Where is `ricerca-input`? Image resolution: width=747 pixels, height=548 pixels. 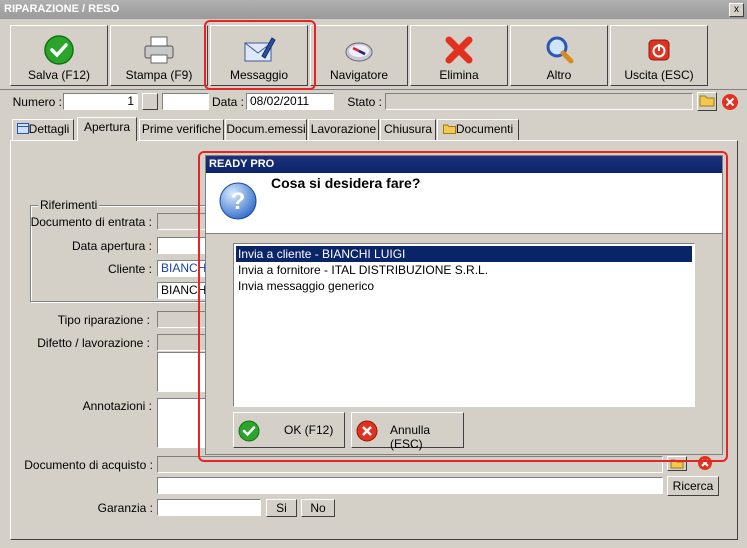
ricerca-input is located at coordinates (410, 485).